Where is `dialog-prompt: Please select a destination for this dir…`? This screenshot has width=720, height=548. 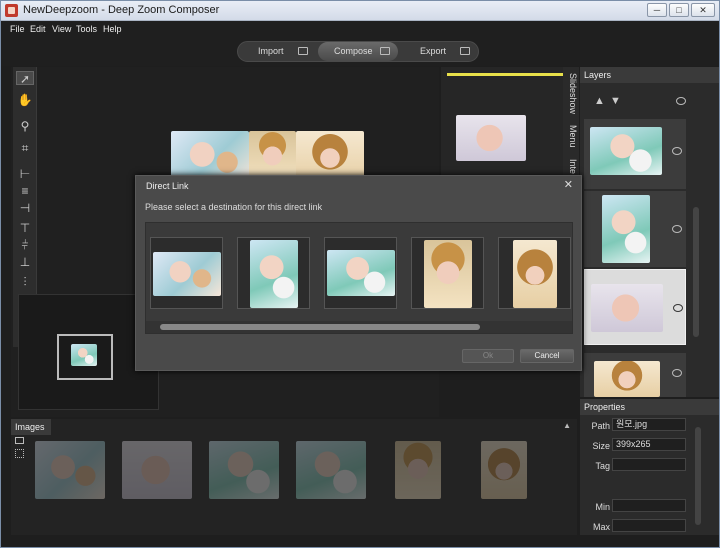 dialog-prompt: Please select a destination for this dir… is located at coordinates (234, 207).